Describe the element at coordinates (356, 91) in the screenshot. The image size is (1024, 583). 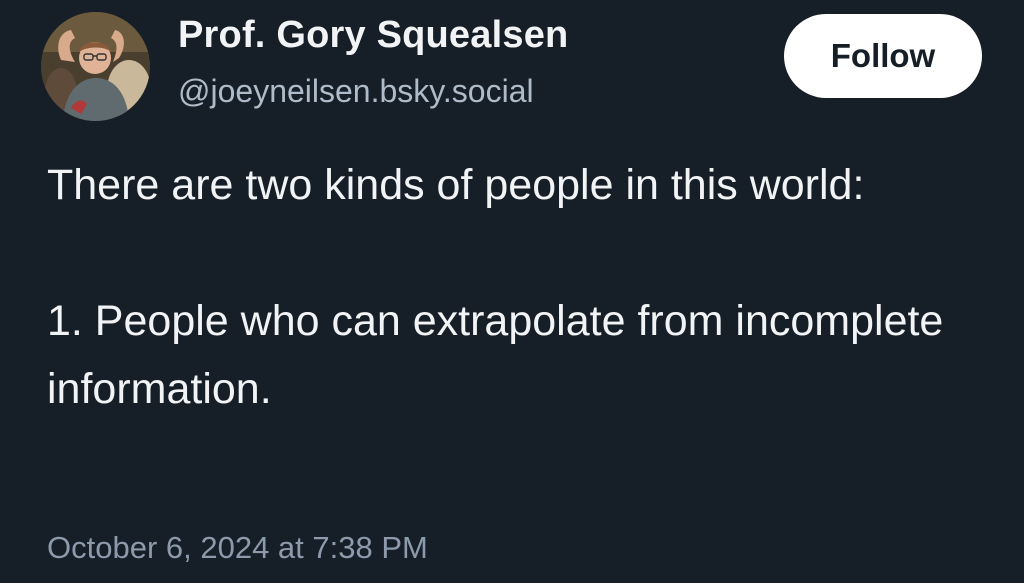
I see `author-handle: @joeyneilsen.bsky.social` at that location.